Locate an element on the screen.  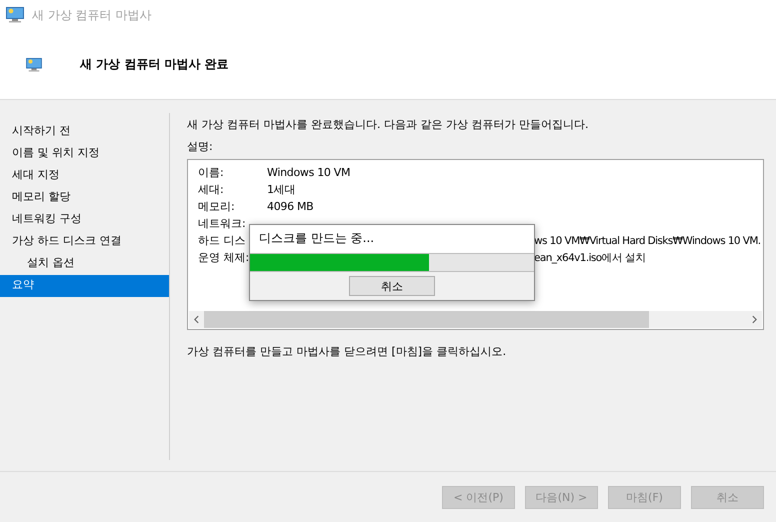
sidebar-item: 세대 지정 is located at coordinates (84, 176).